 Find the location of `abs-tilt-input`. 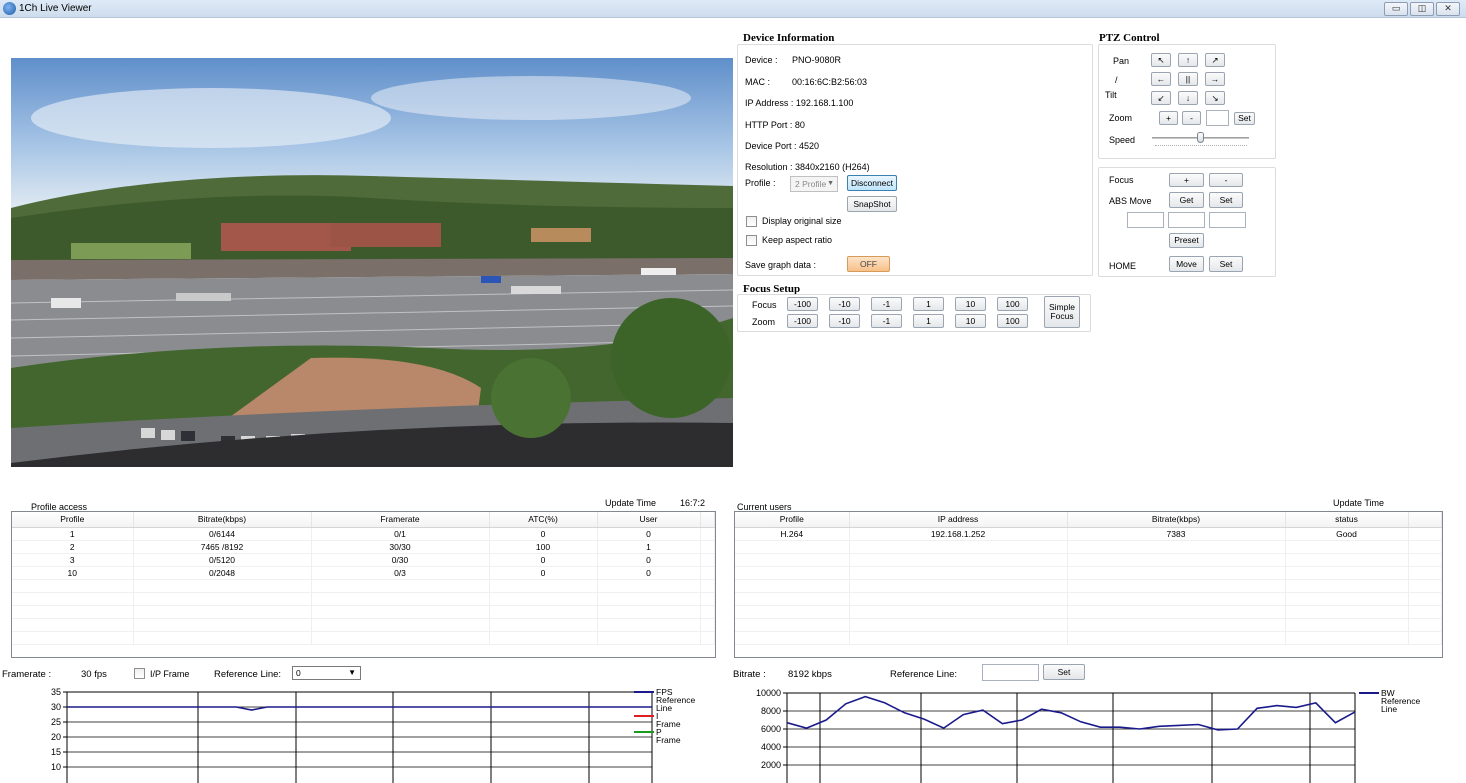

abs-tilt-input is located at coordinates (1186, 220).